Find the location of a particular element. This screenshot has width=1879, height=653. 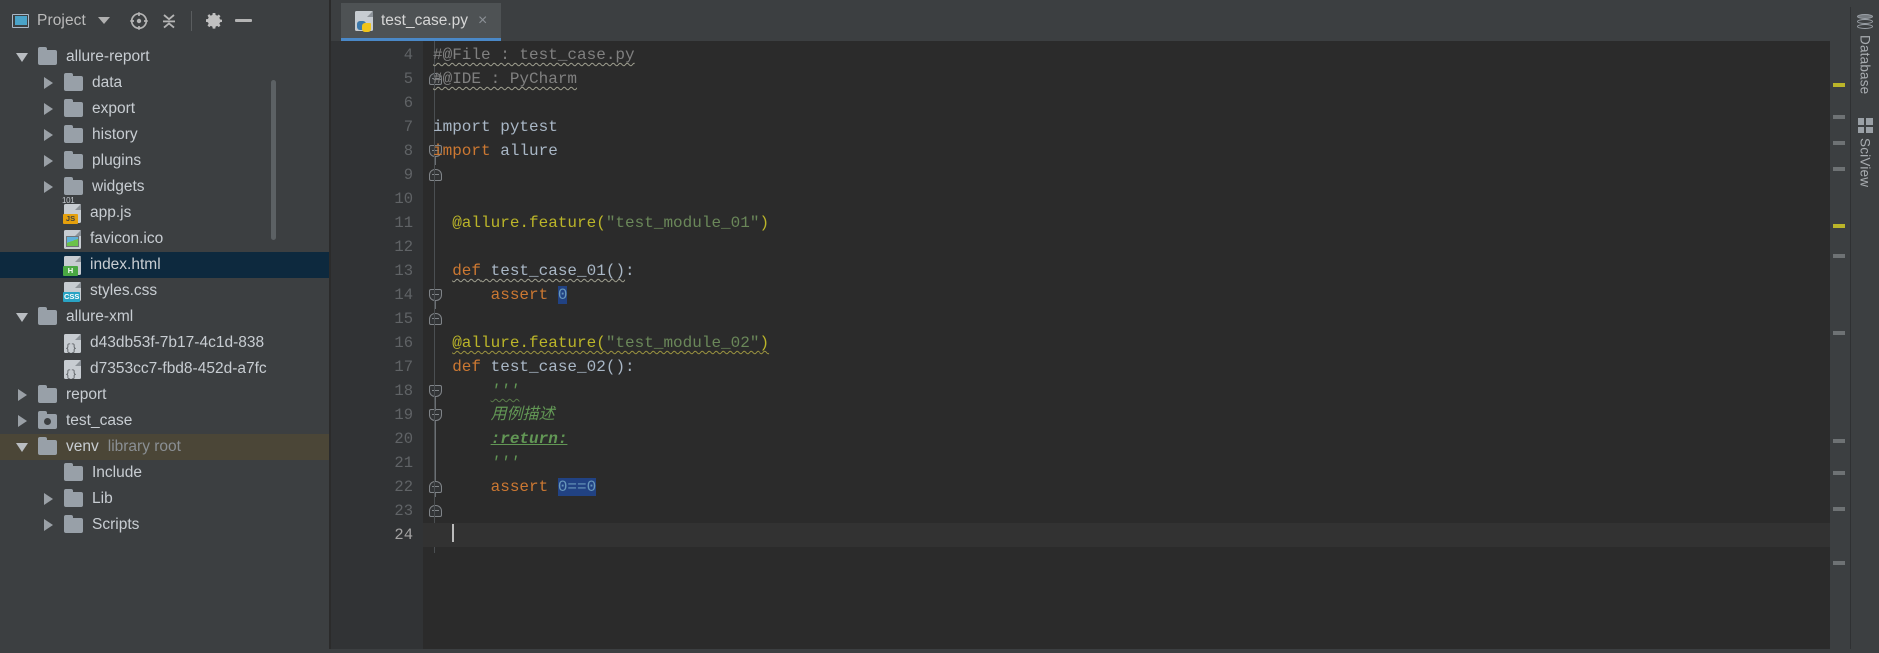

tree-item-lib: Lib is located at coordinates (165, 499).